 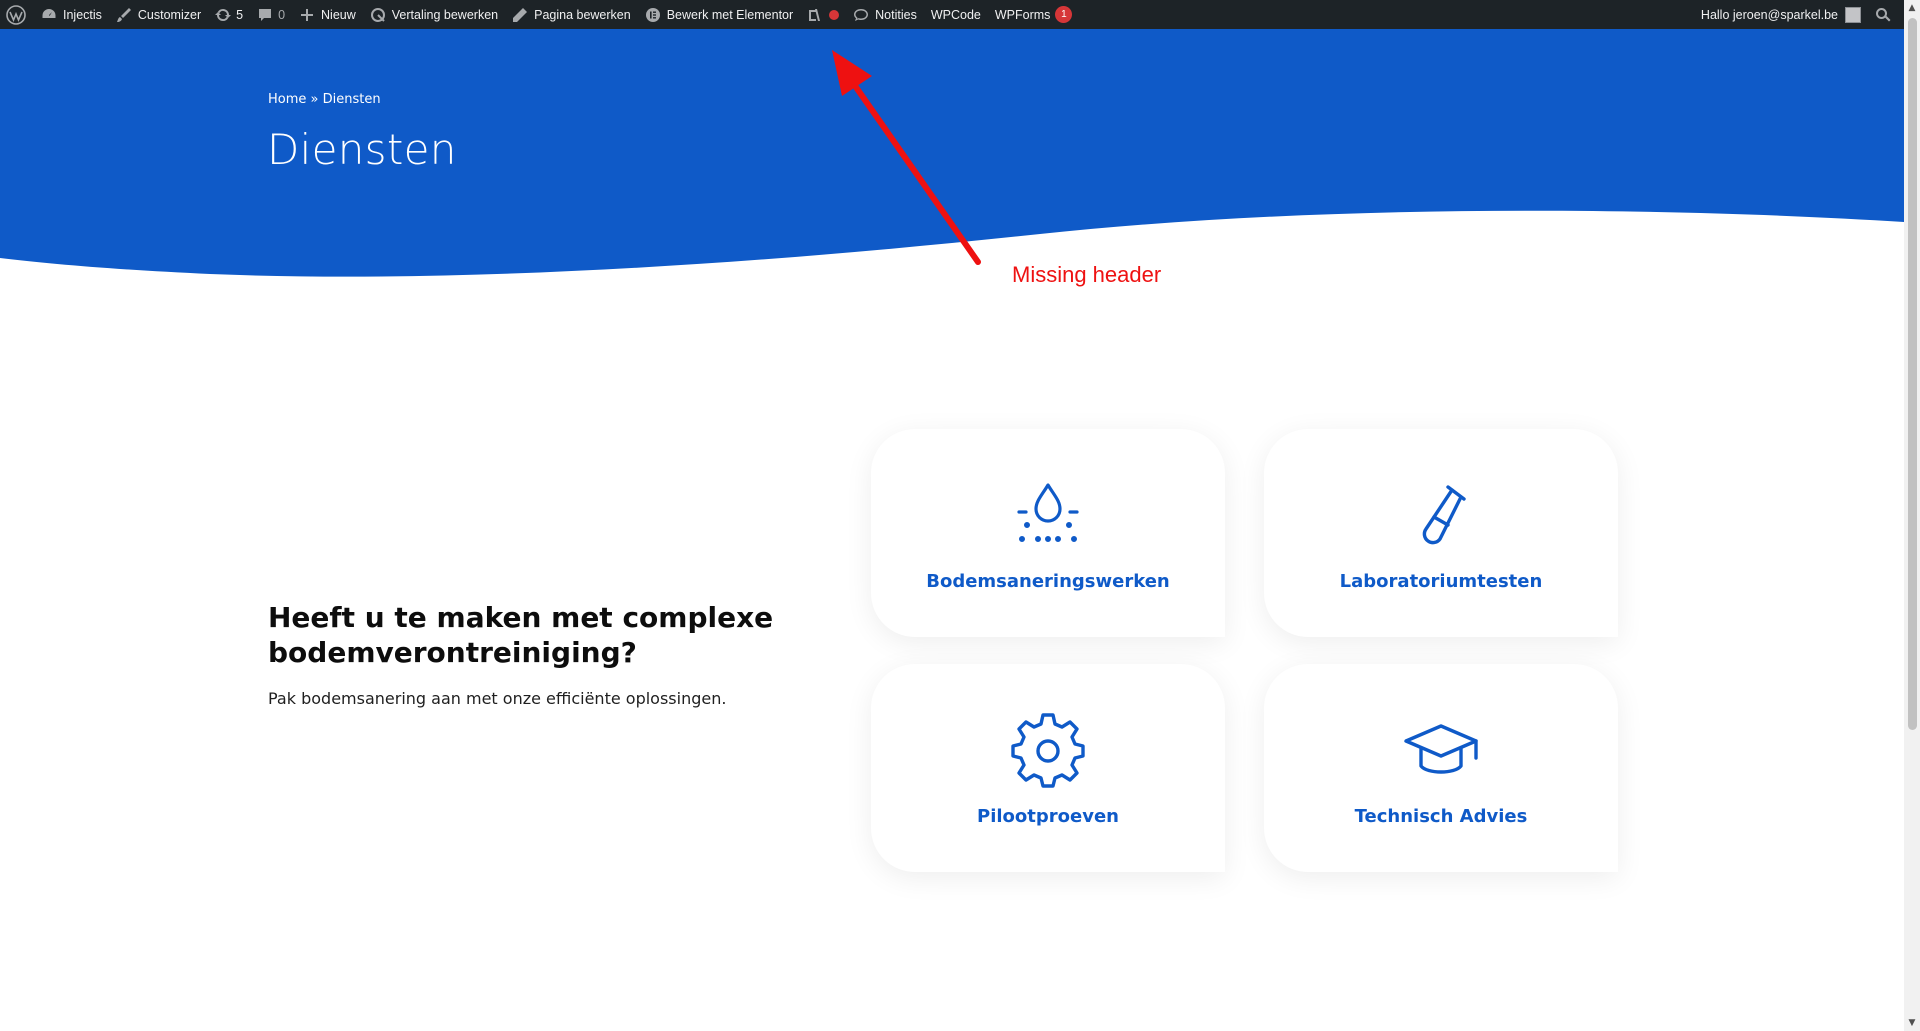 What do you see at coordinates (123, 14) in the screenshot?
I see `brush-icon` at bounding box center [123, 14].